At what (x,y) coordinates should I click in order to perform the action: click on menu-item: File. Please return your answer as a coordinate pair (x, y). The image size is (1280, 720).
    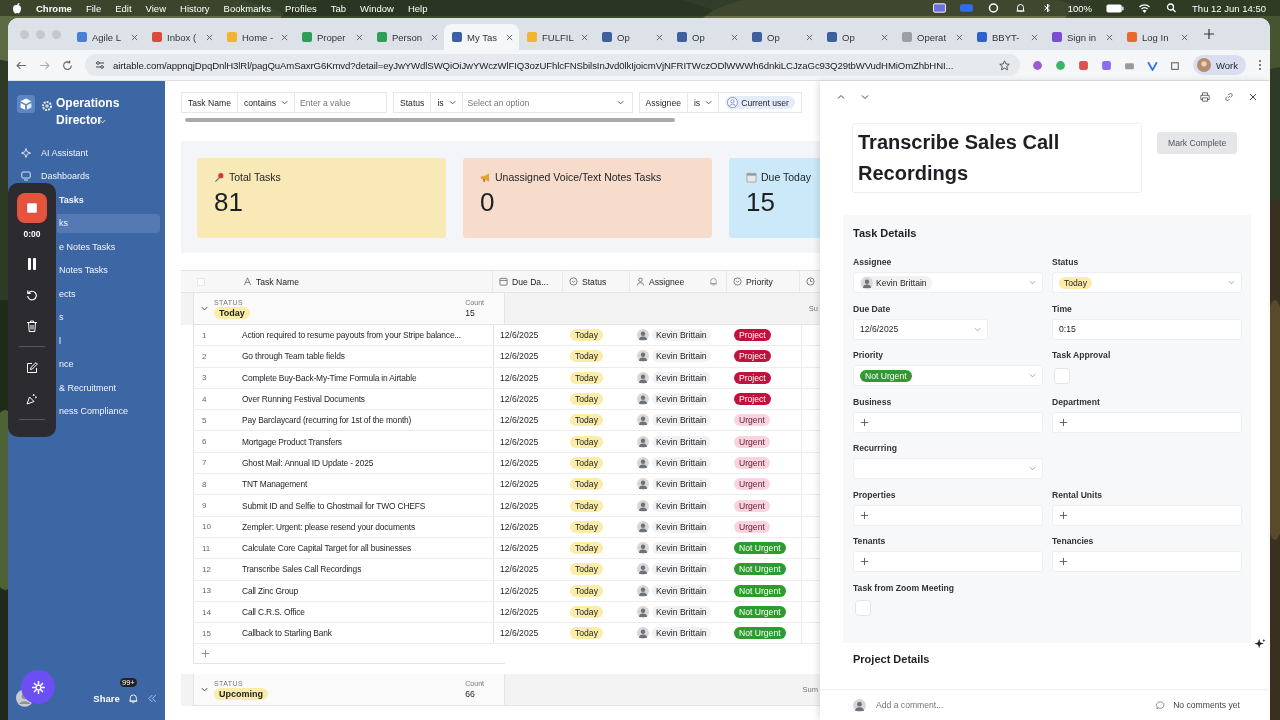
    Looking at the image, I should click on (93, 8).